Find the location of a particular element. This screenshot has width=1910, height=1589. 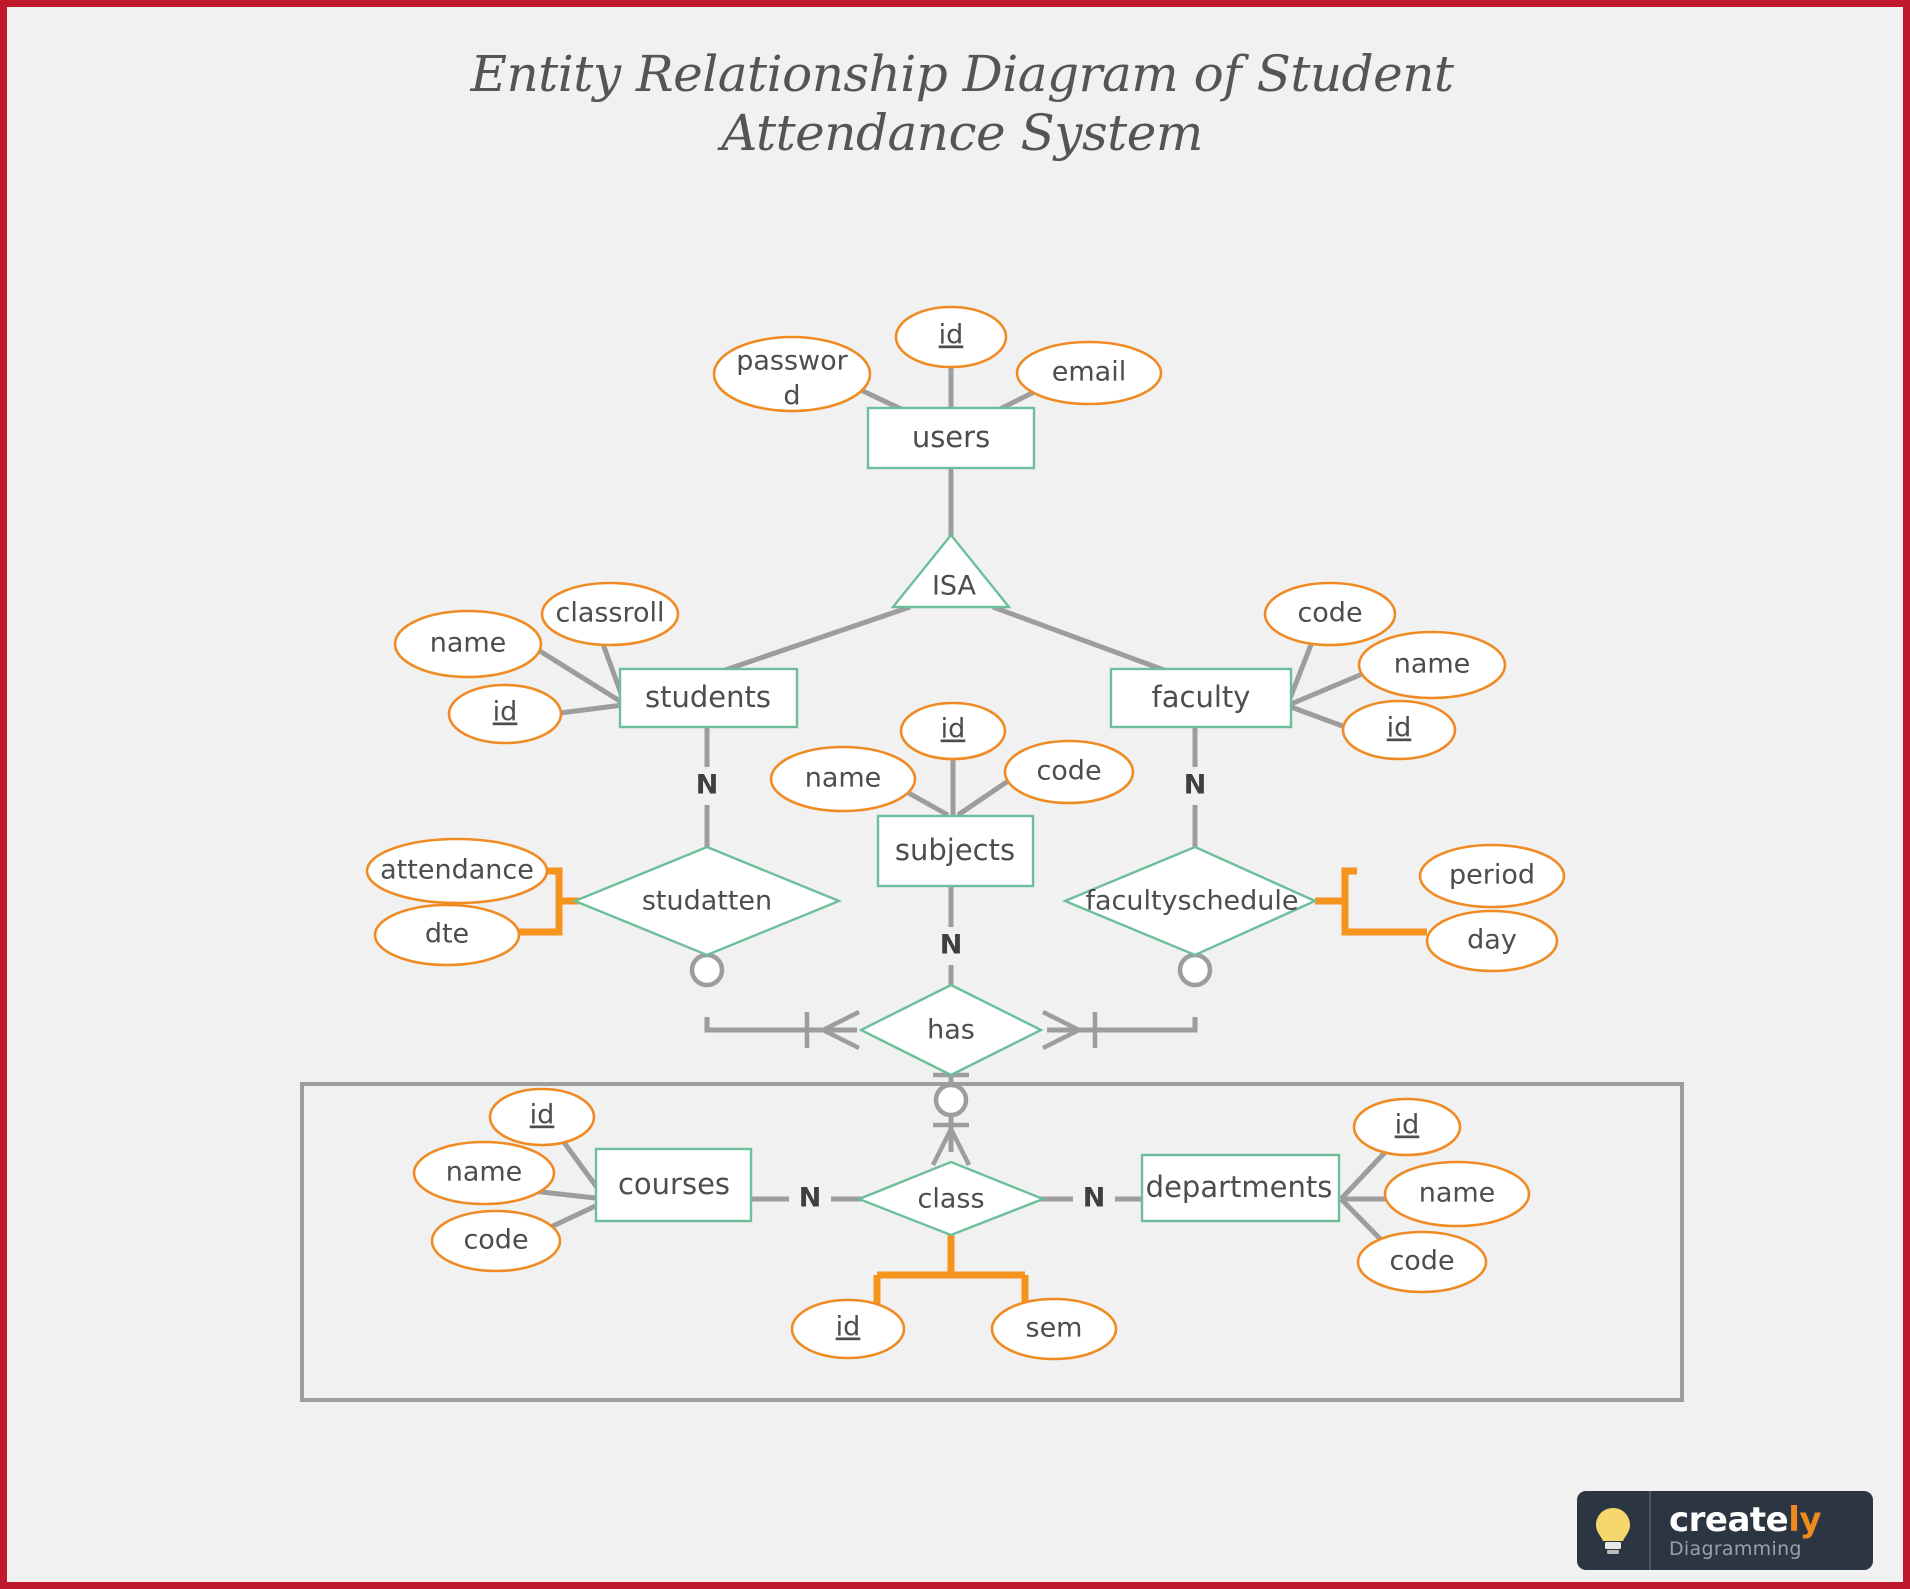

attribute-users-id: id is located at coordinates (951, 337).